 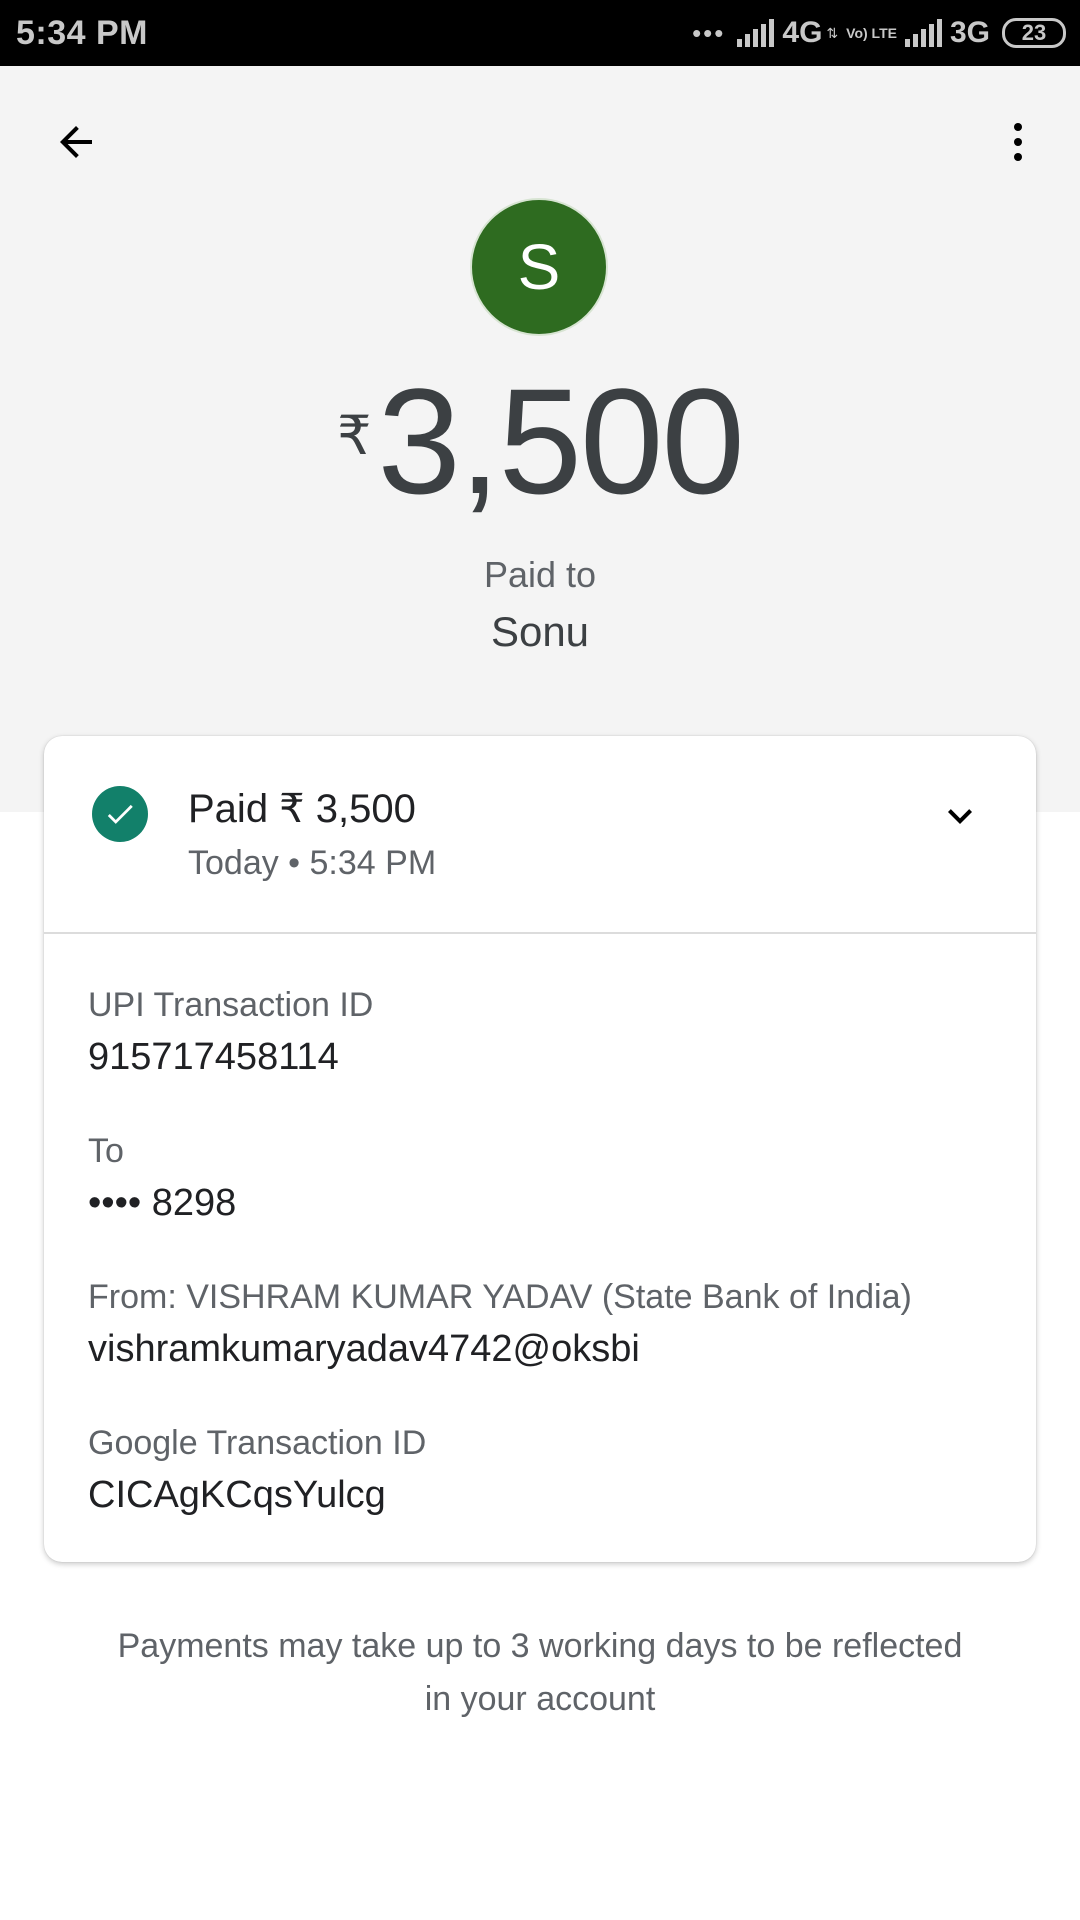 What do you see at coordinates (120, 814) in the screenshot?
I see `check-circle-icon` at bounding box center [120, 814].